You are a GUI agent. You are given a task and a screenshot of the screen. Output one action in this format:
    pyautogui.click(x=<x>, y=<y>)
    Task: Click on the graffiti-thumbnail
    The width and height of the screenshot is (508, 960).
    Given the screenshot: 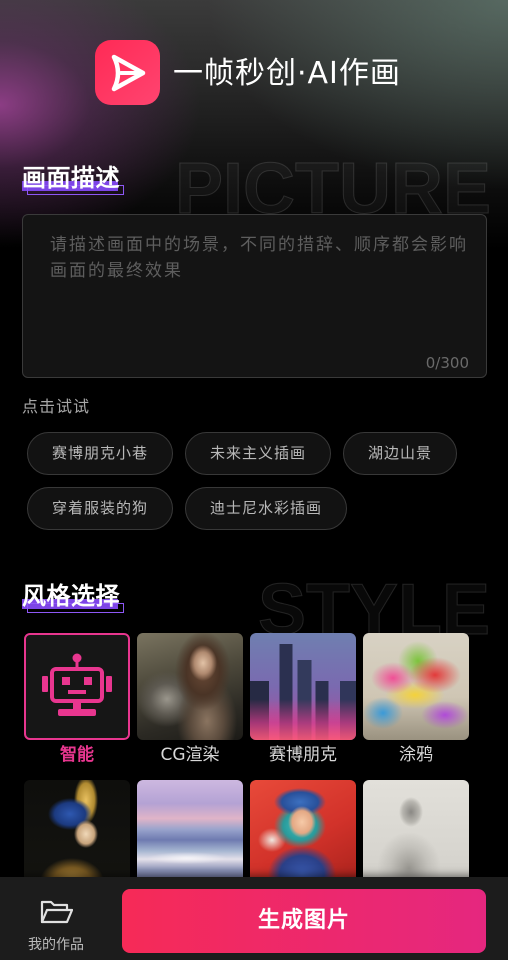 What is the action you would take?
    pyautogui.click(x=416, y=686)
    